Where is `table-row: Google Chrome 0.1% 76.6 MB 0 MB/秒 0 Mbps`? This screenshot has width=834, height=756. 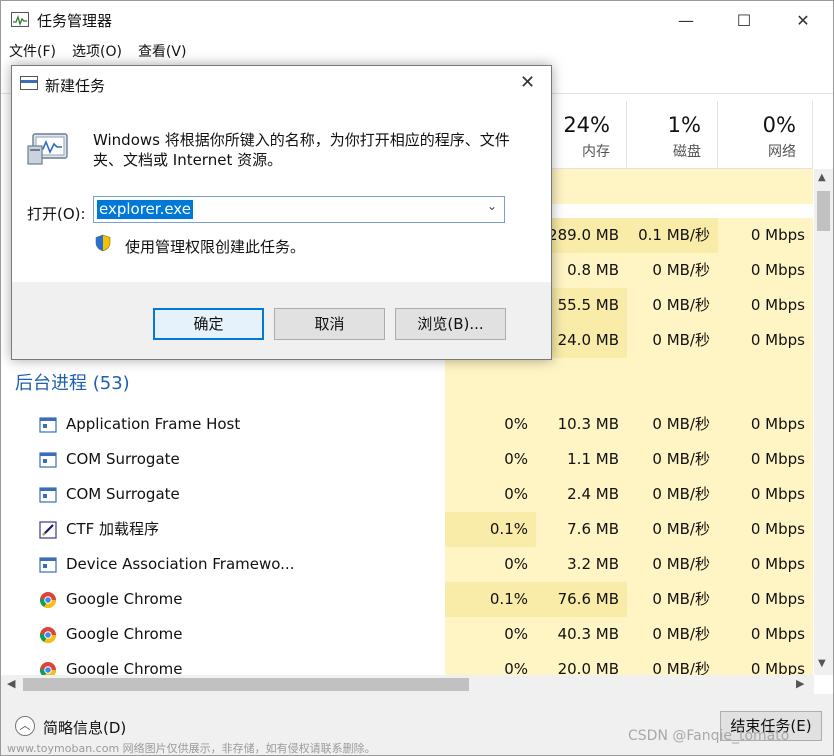 table-row: Google Chrome 0.1% 76.6 MB 0 MB/秒 0 Mbps is located at coordinates (407, 599).